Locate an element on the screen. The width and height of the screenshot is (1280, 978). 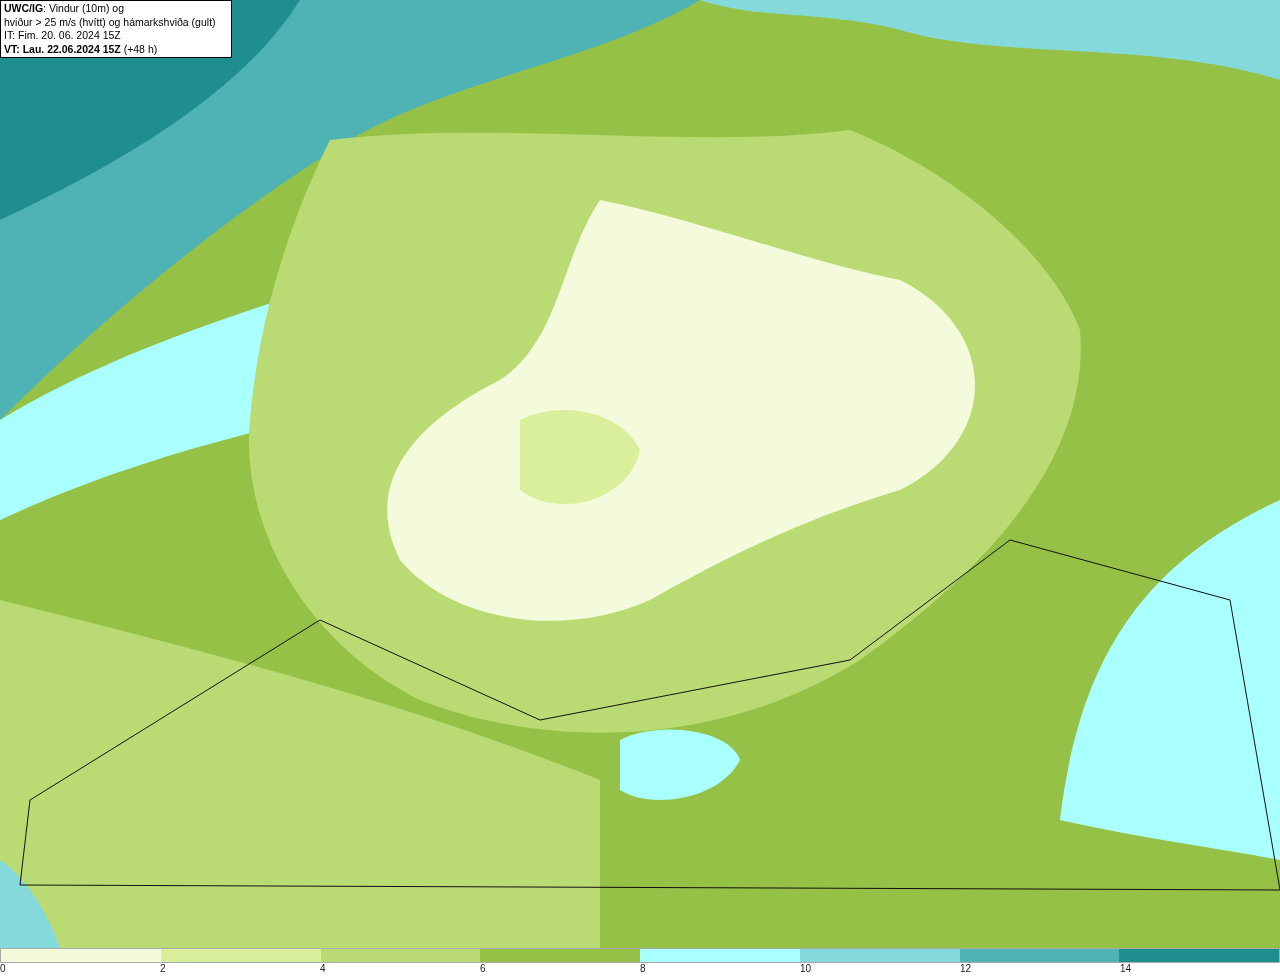
tick-label: 2 is located at coordinates (163, 968).